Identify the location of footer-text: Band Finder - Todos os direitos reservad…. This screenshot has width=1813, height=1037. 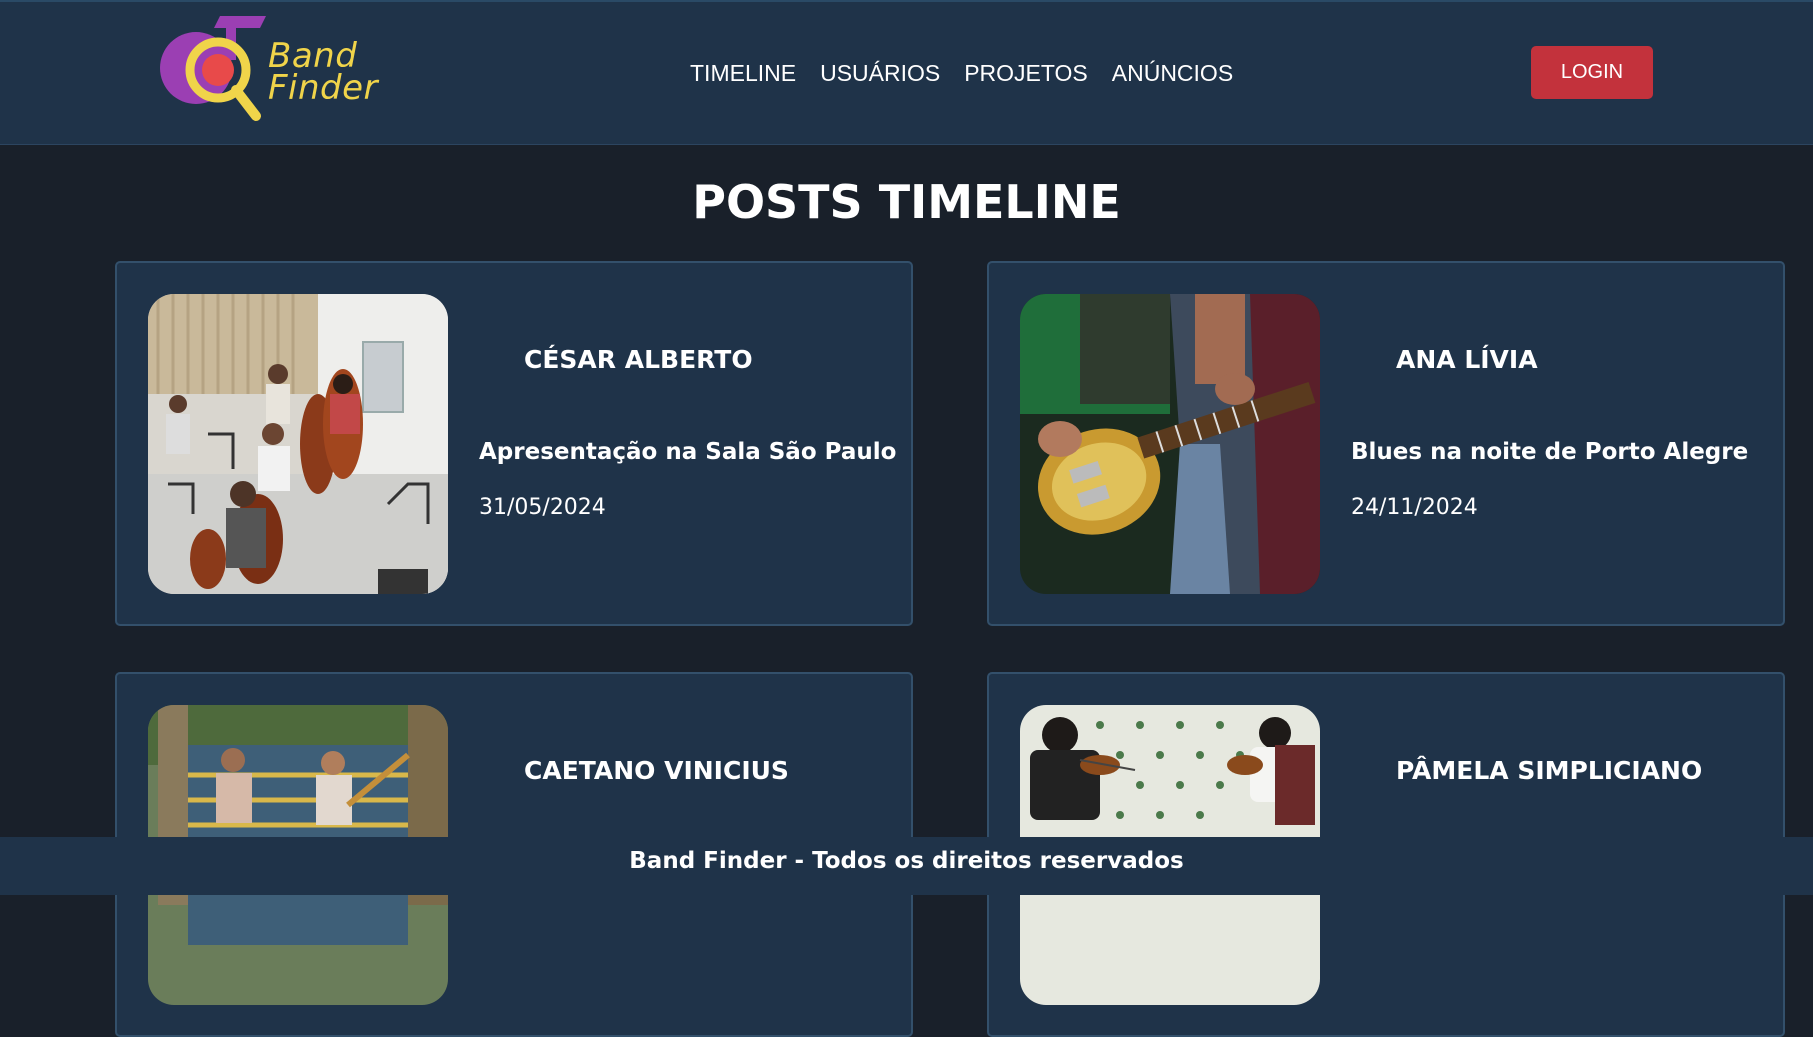
(906, 861).